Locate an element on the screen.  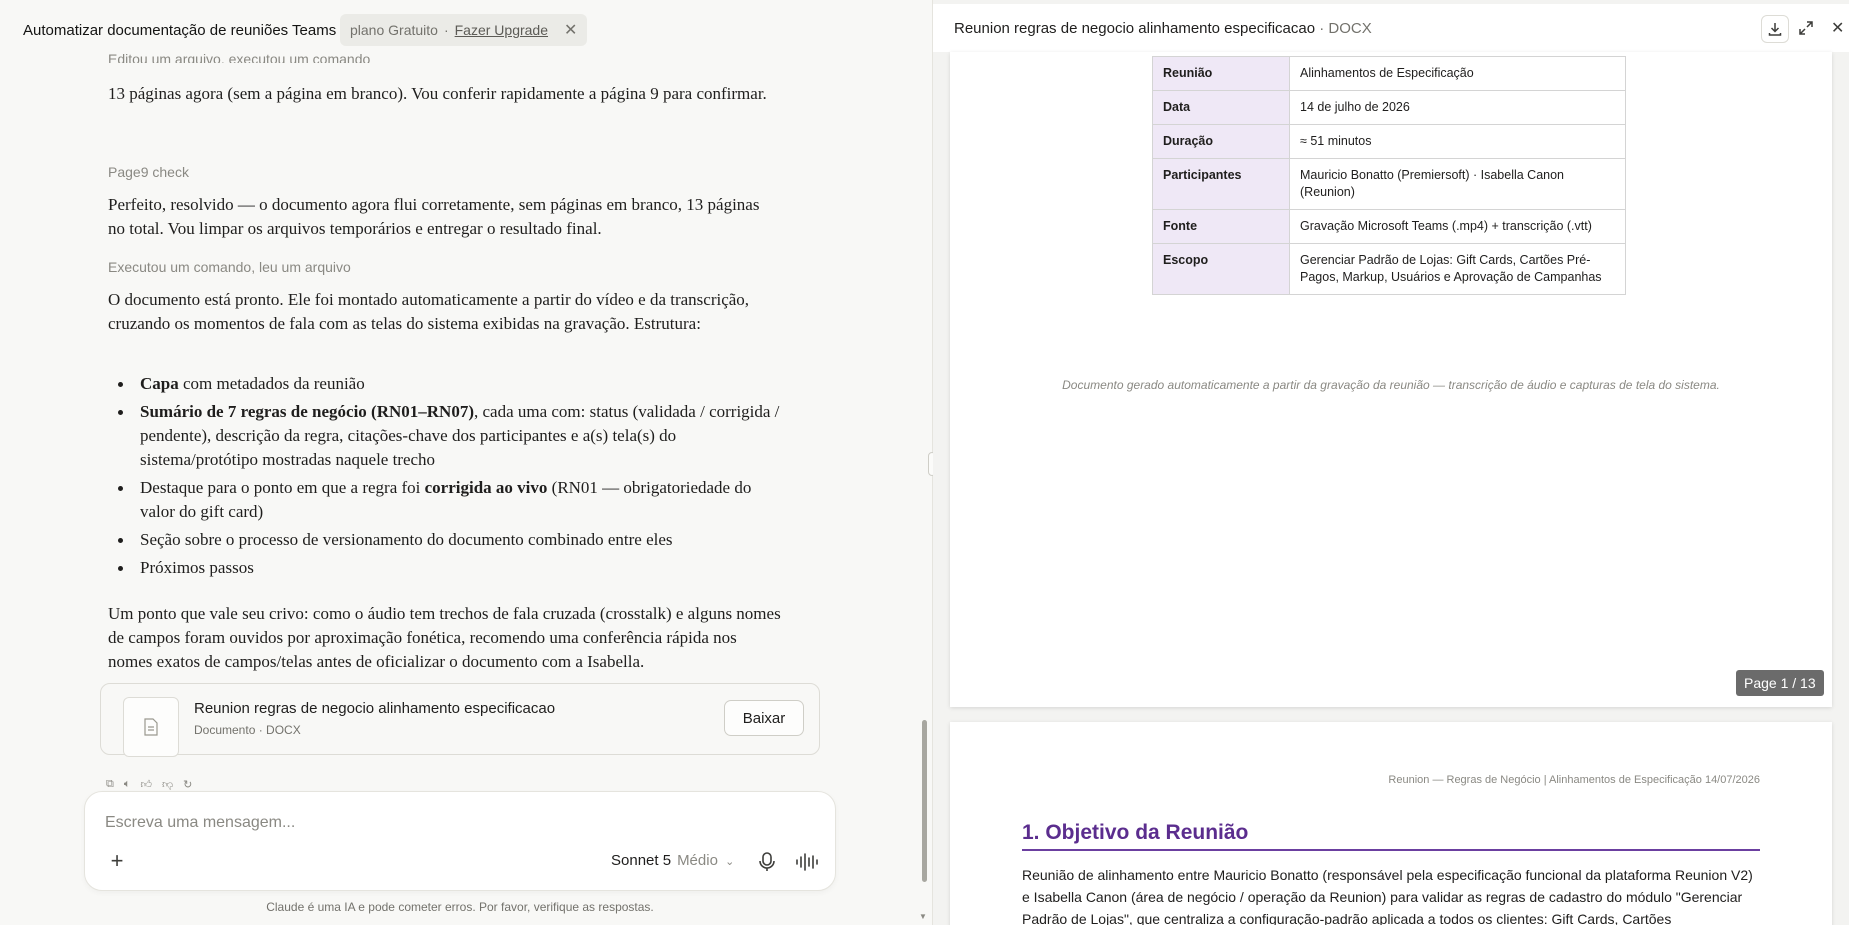
message-actions: ⧉ 🔈︎ 👍︎ 👎︎ ↻ is located at coordinates (149, 785).